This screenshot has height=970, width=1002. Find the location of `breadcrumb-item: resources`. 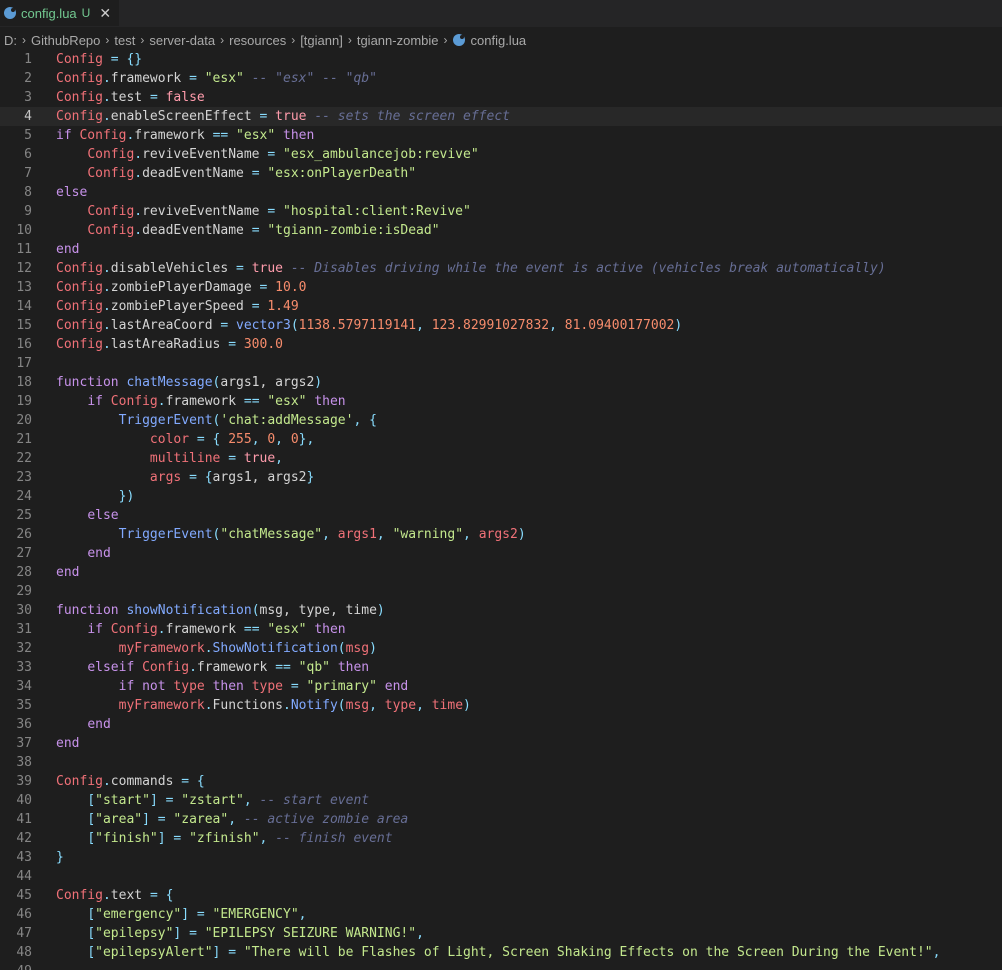

breadcrumb-item: resources is located at coordinates (257, 40).